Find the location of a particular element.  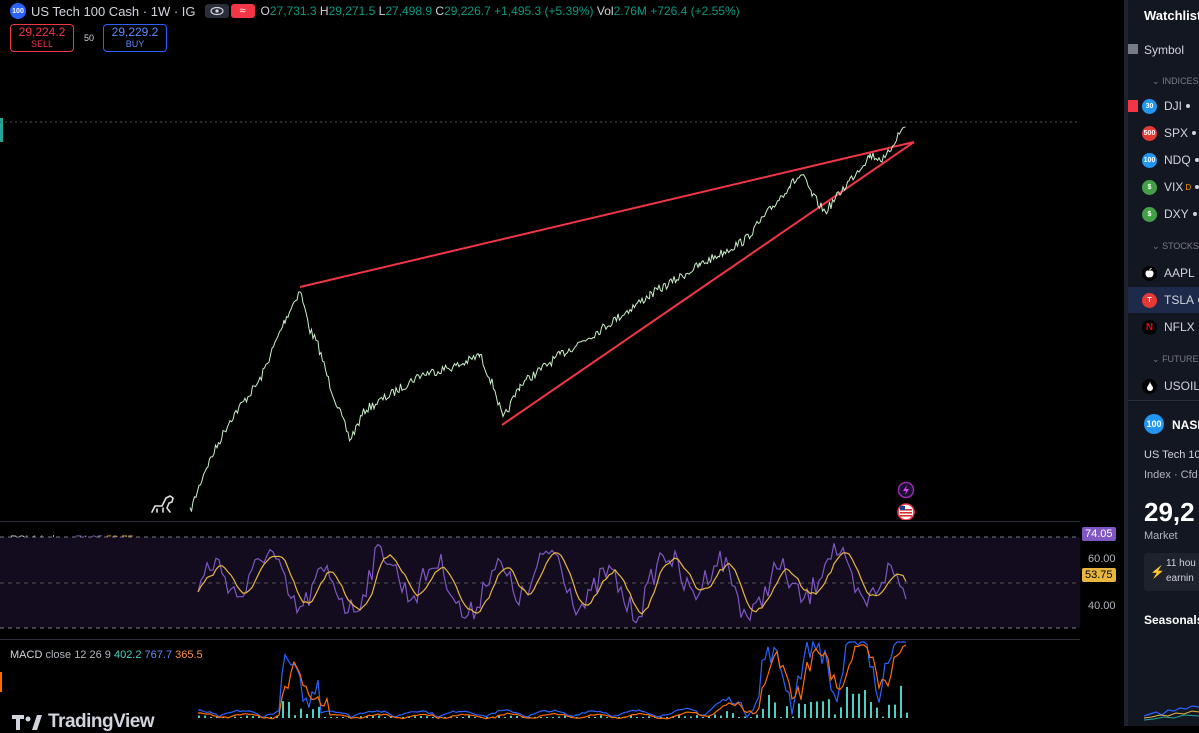

watchlist-title: Watchlist is located at coordinates (1171, 15).